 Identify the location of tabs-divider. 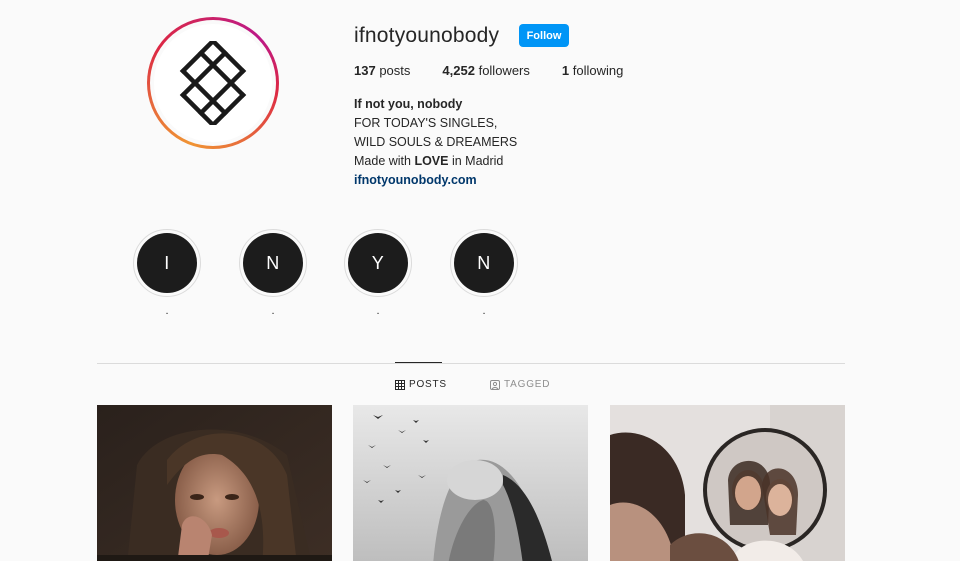
(471, 363).